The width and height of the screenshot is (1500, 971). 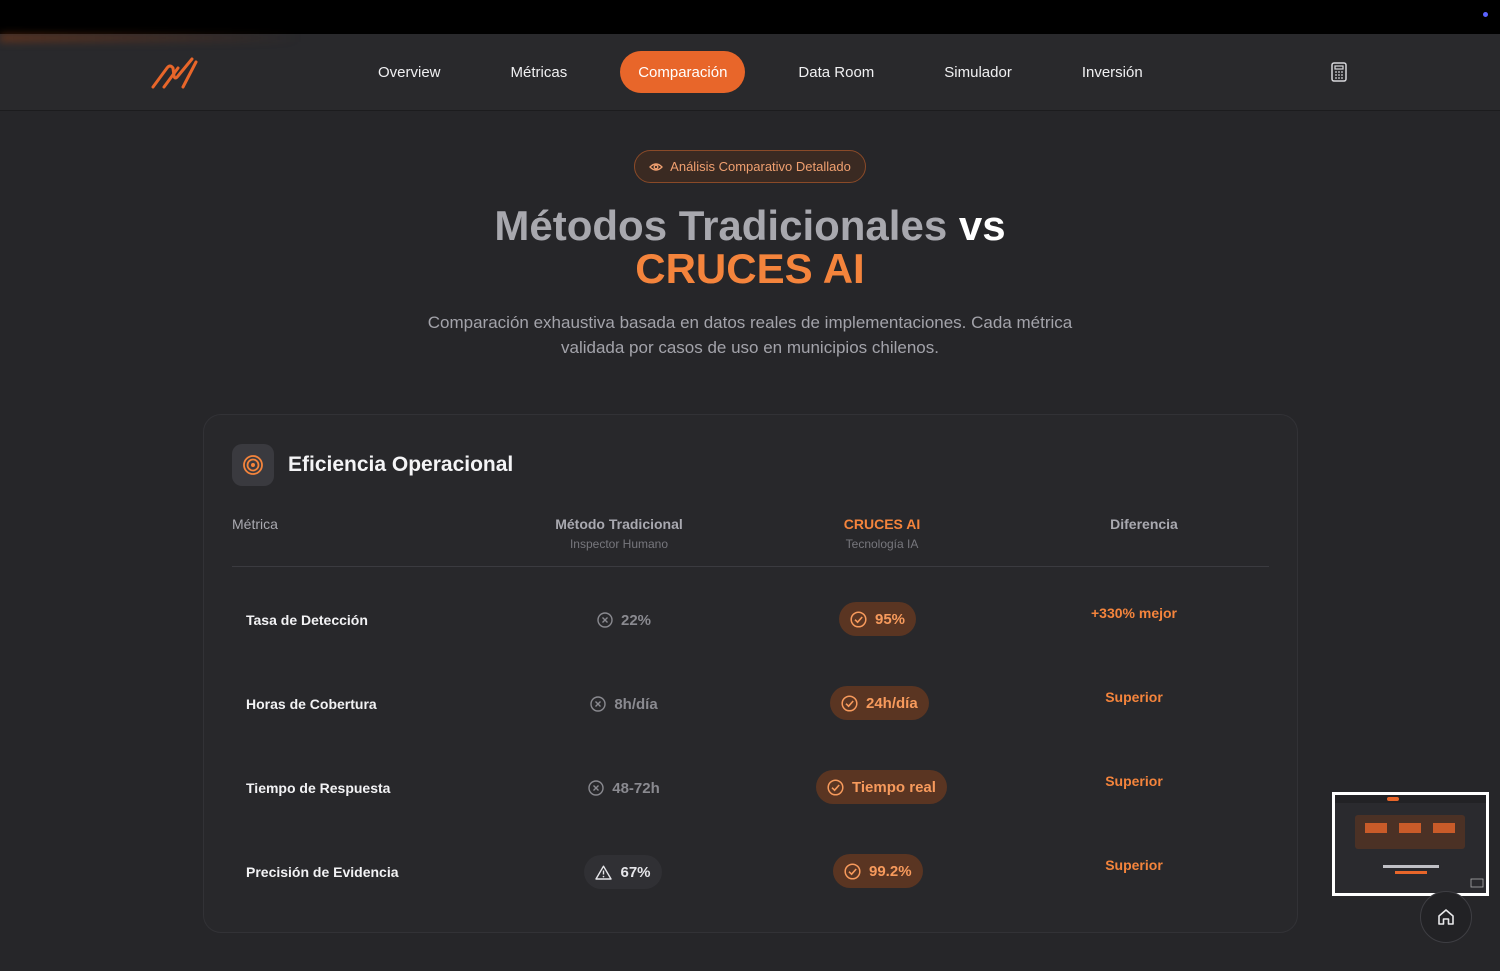 I want to click on row-cruces: 24h/día, so click(x=879, y=703).